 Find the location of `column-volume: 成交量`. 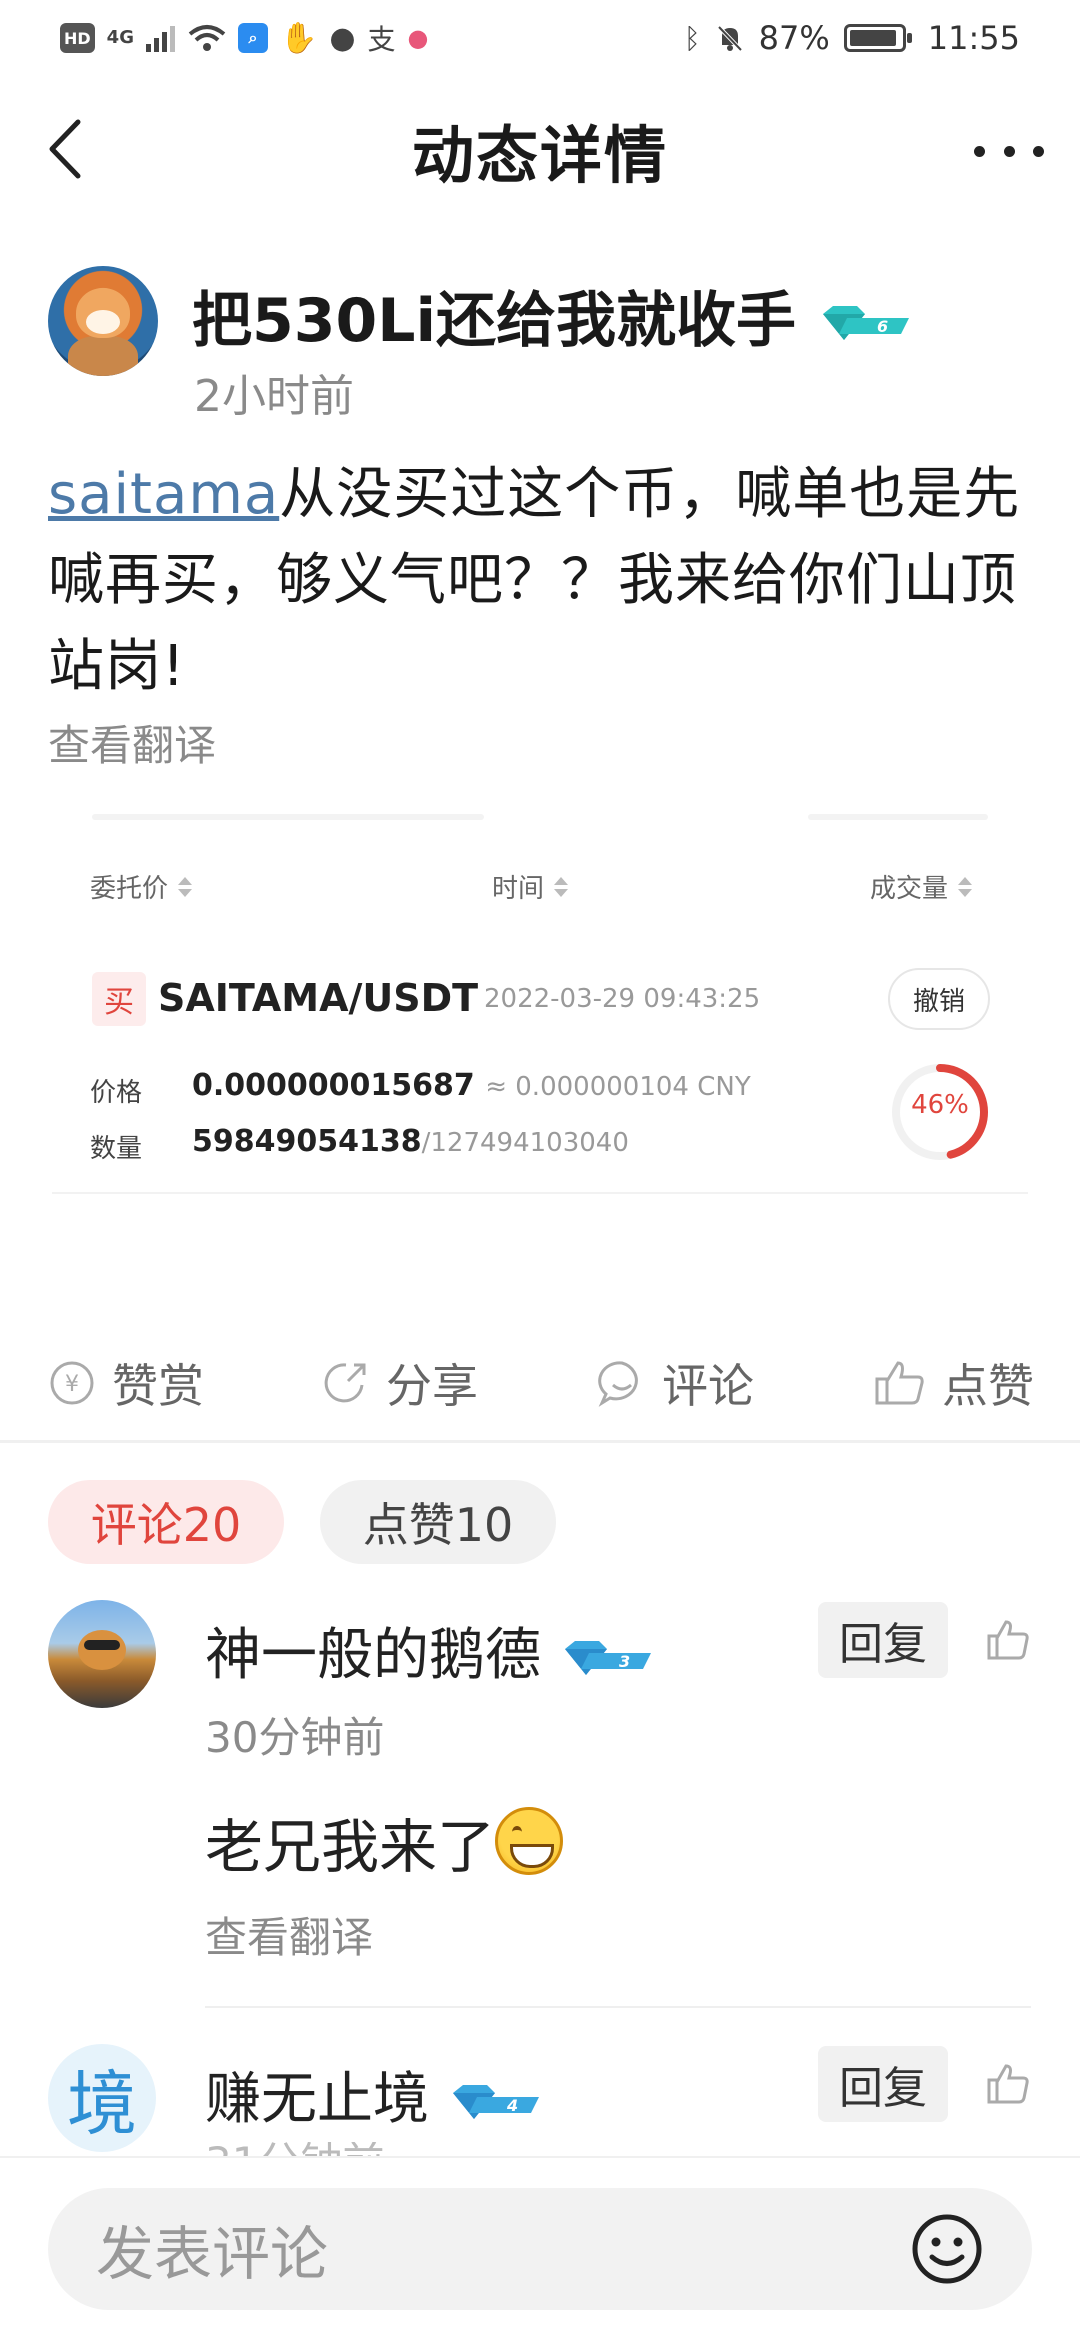

column-volume: 成交量 is located at coordinates (921, 886).